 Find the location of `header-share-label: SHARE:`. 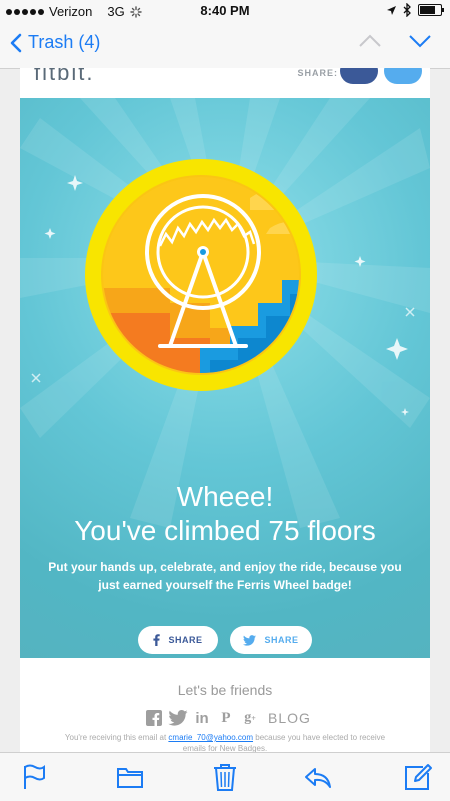

header-share-label: SHARE: is located at coordinates (317, 73).